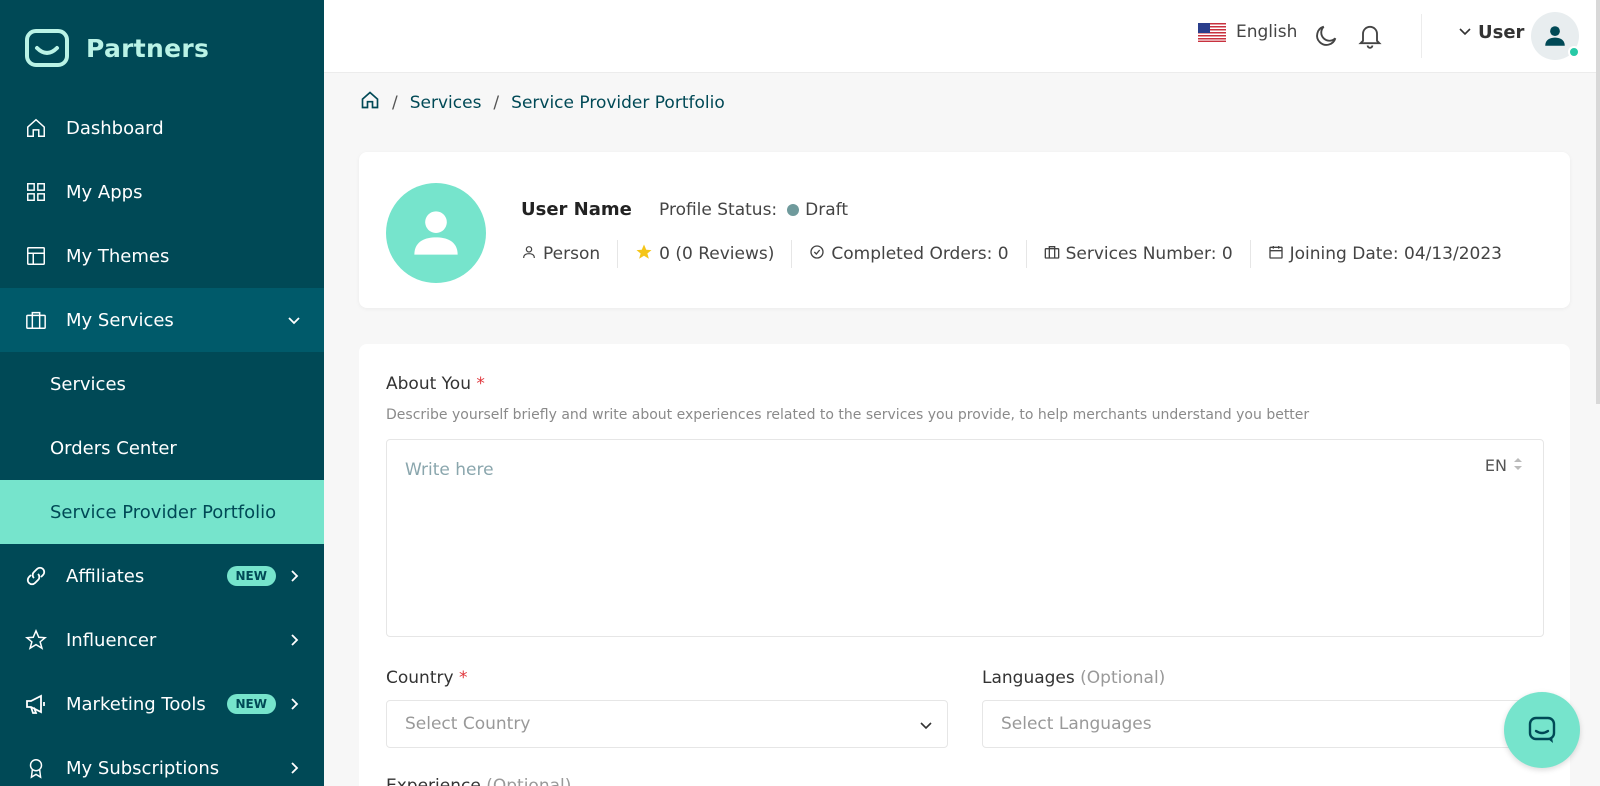 The width and height of the screenshot is (1600, 786). Describe the element at coordinates (115, 128) in the screenshot. I see `sidebar-item-label: Dashboard` at that location.